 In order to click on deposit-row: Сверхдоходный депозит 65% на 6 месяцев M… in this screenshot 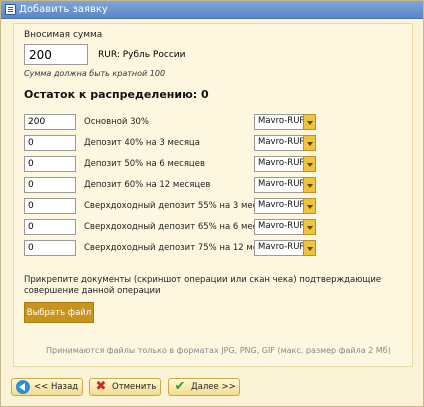, I will do `click(219, 227)`.